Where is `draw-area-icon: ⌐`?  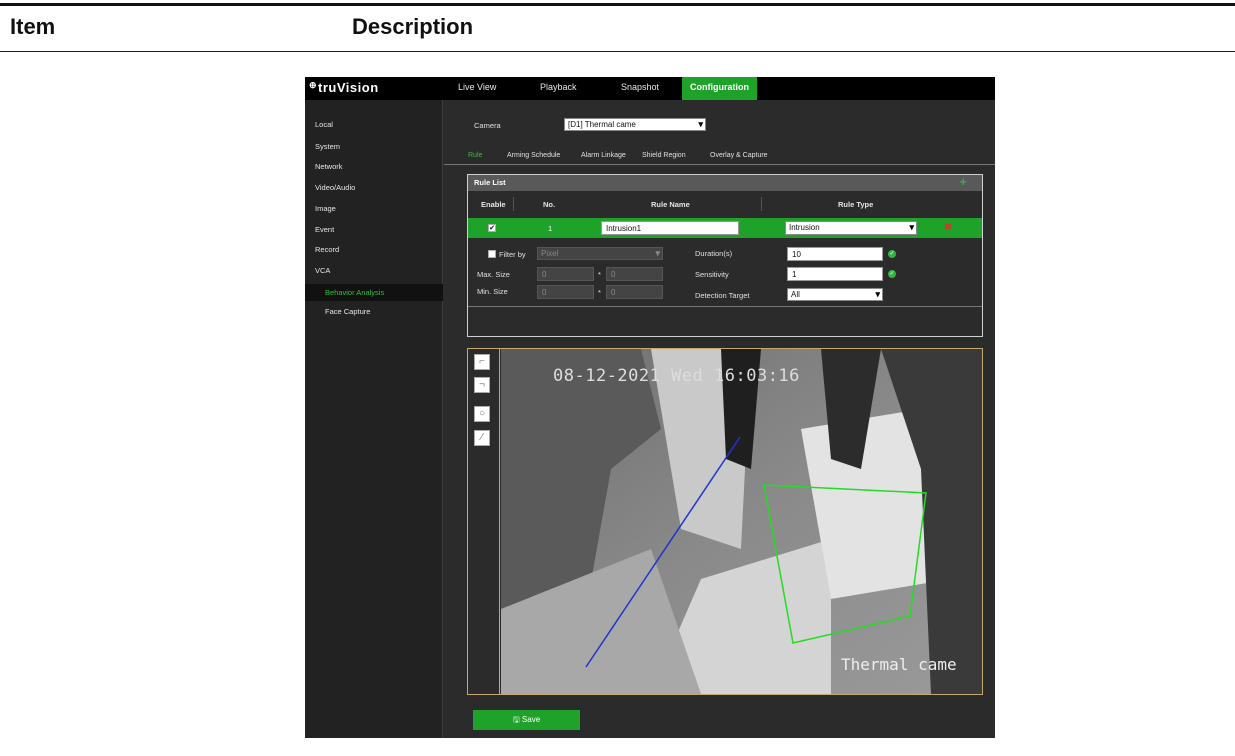 draw-area-icon: ⌐ is located at coordinates (482, 362).